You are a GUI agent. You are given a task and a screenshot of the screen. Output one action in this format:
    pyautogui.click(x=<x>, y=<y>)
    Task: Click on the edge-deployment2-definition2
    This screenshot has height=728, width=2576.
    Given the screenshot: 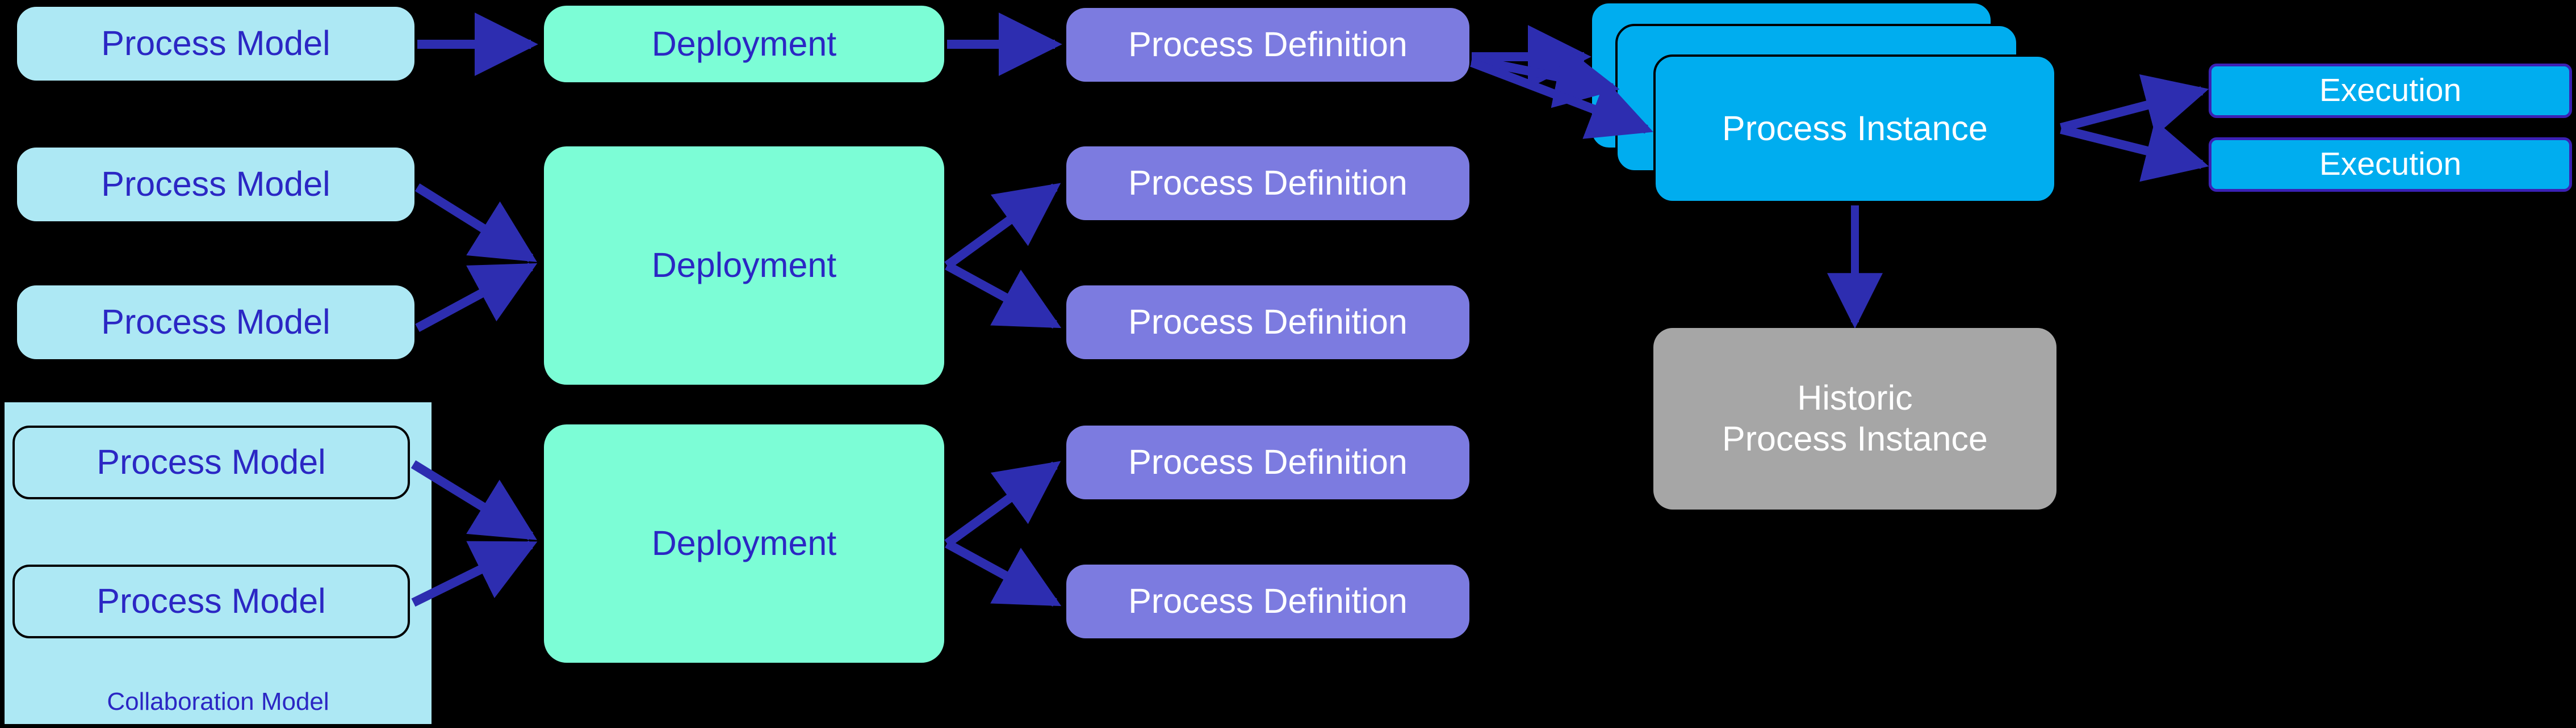 What is the action you would take?
    pyautogui.click(x=1002, y=227)
    